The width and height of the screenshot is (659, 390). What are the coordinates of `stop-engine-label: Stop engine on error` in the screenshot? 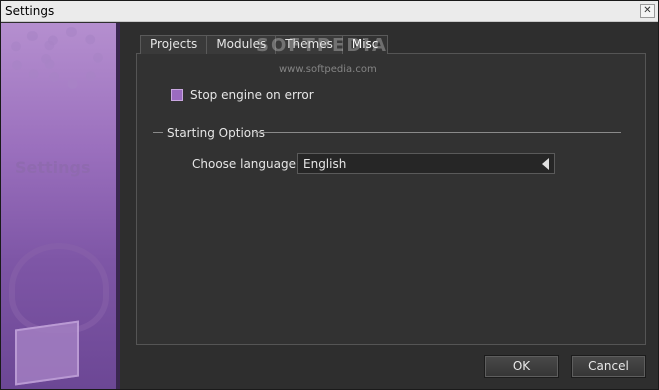 It's located at (252, 95).